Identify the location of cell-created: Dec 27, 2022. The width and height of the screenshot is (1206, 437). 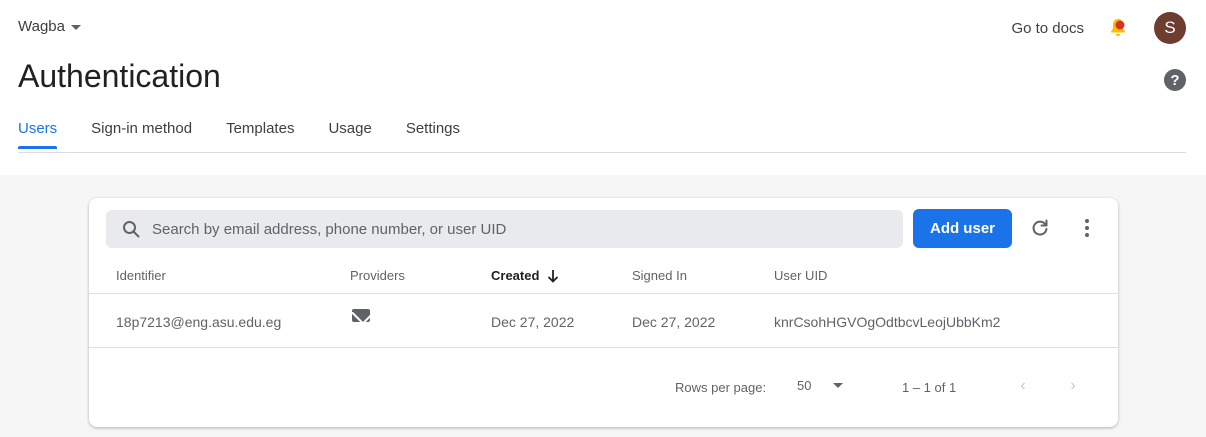
(533, 322).